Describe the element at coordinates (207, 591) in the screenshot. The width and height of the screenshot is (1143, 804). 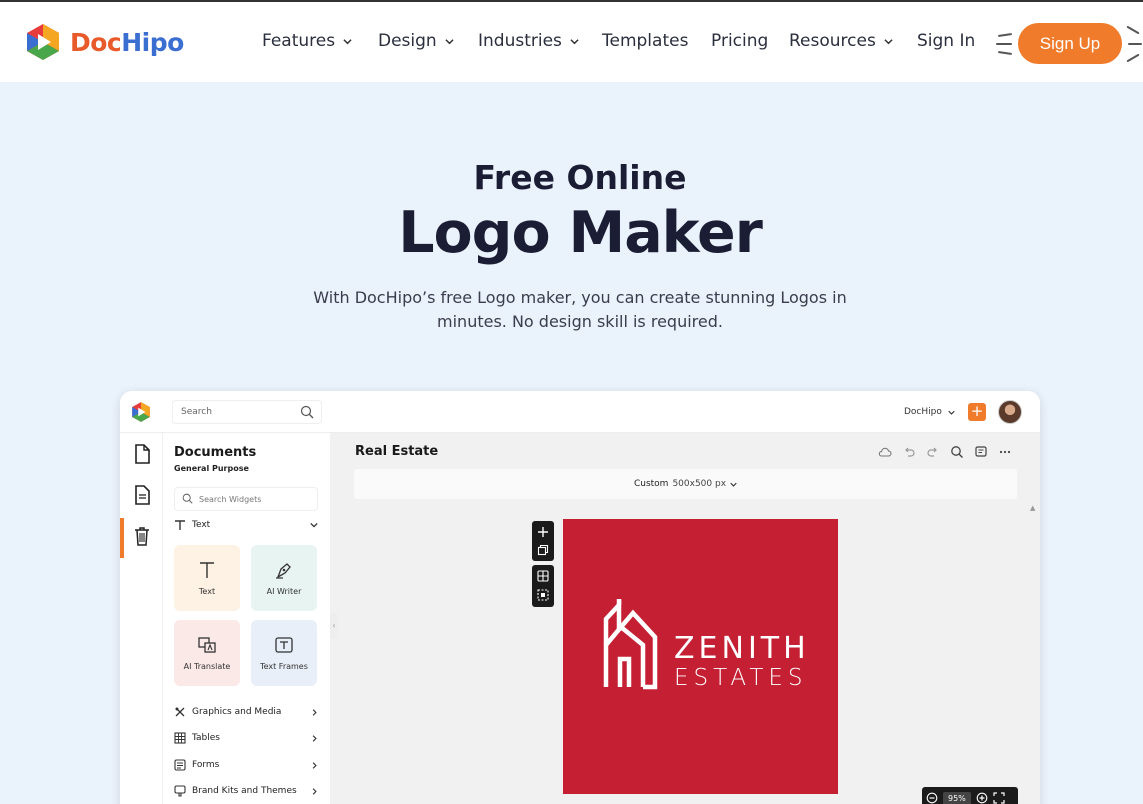
I see `card-label: Text` at that location.